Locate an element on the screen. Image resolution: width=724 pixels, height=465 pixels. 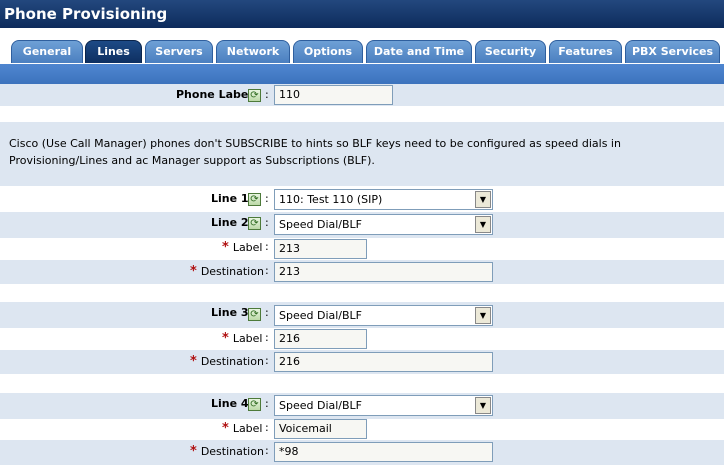
line-3-destination-label: * Destination is located at coordinates (227, 361).